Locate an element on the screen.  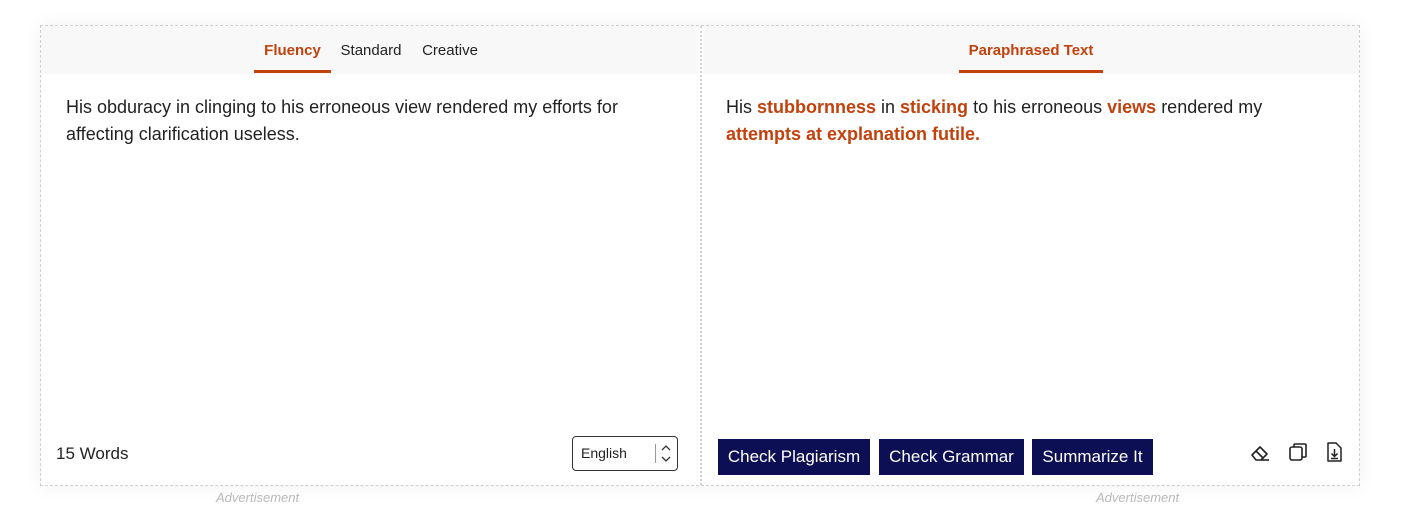
output-tab-bar: Paraphrased Text is located at coordinates (1031, 50).